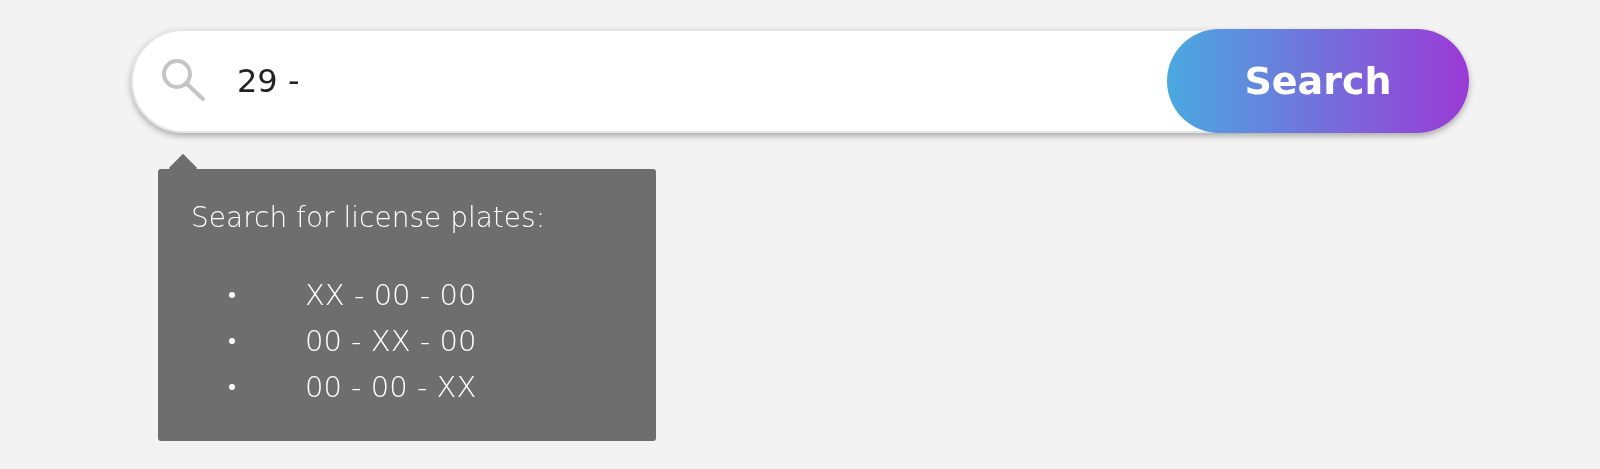 The image size is (1600, 469). I want to click on tooltip-title: Search for license plates:, so click(369, 217).